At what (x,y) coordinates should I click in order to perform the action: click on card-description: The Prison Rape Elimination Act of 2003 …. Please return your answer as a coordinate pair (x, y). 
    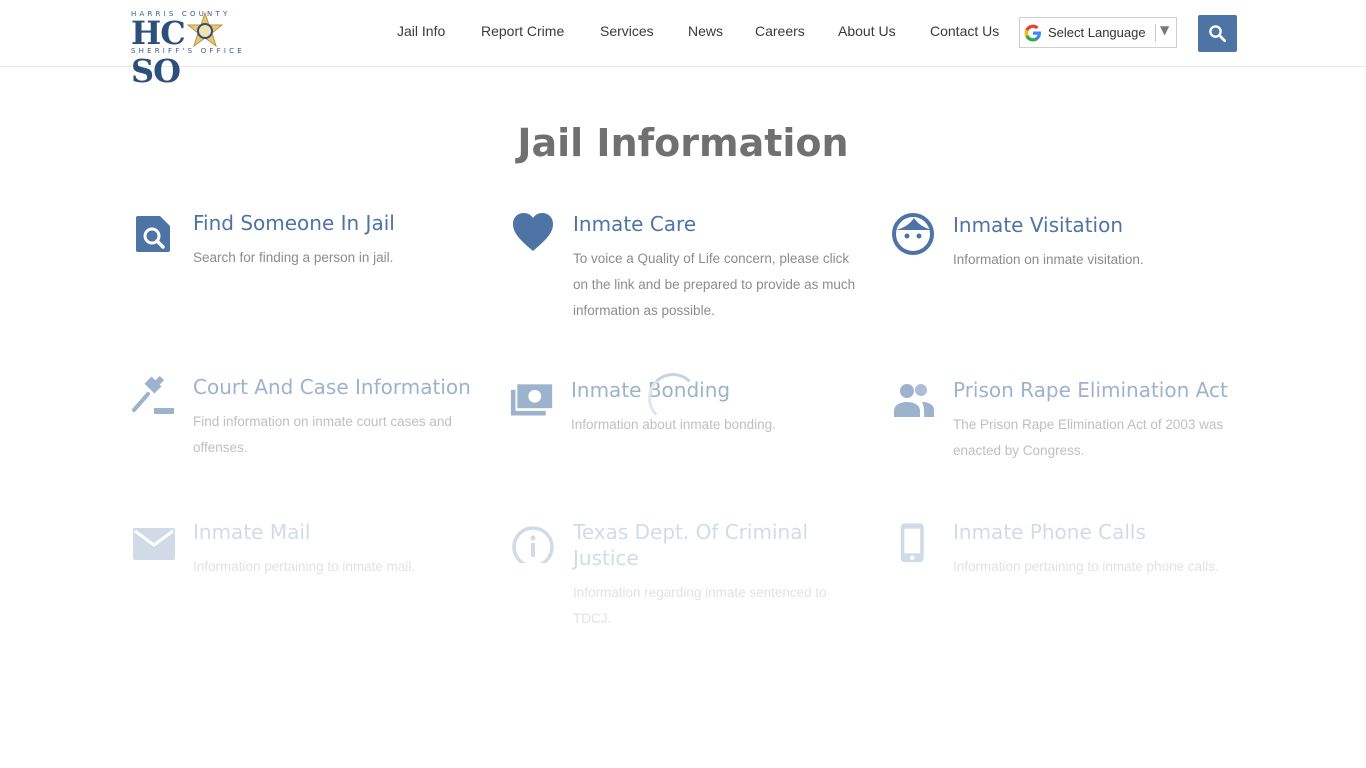
    Looking at the image, I should click on (1088, 437).